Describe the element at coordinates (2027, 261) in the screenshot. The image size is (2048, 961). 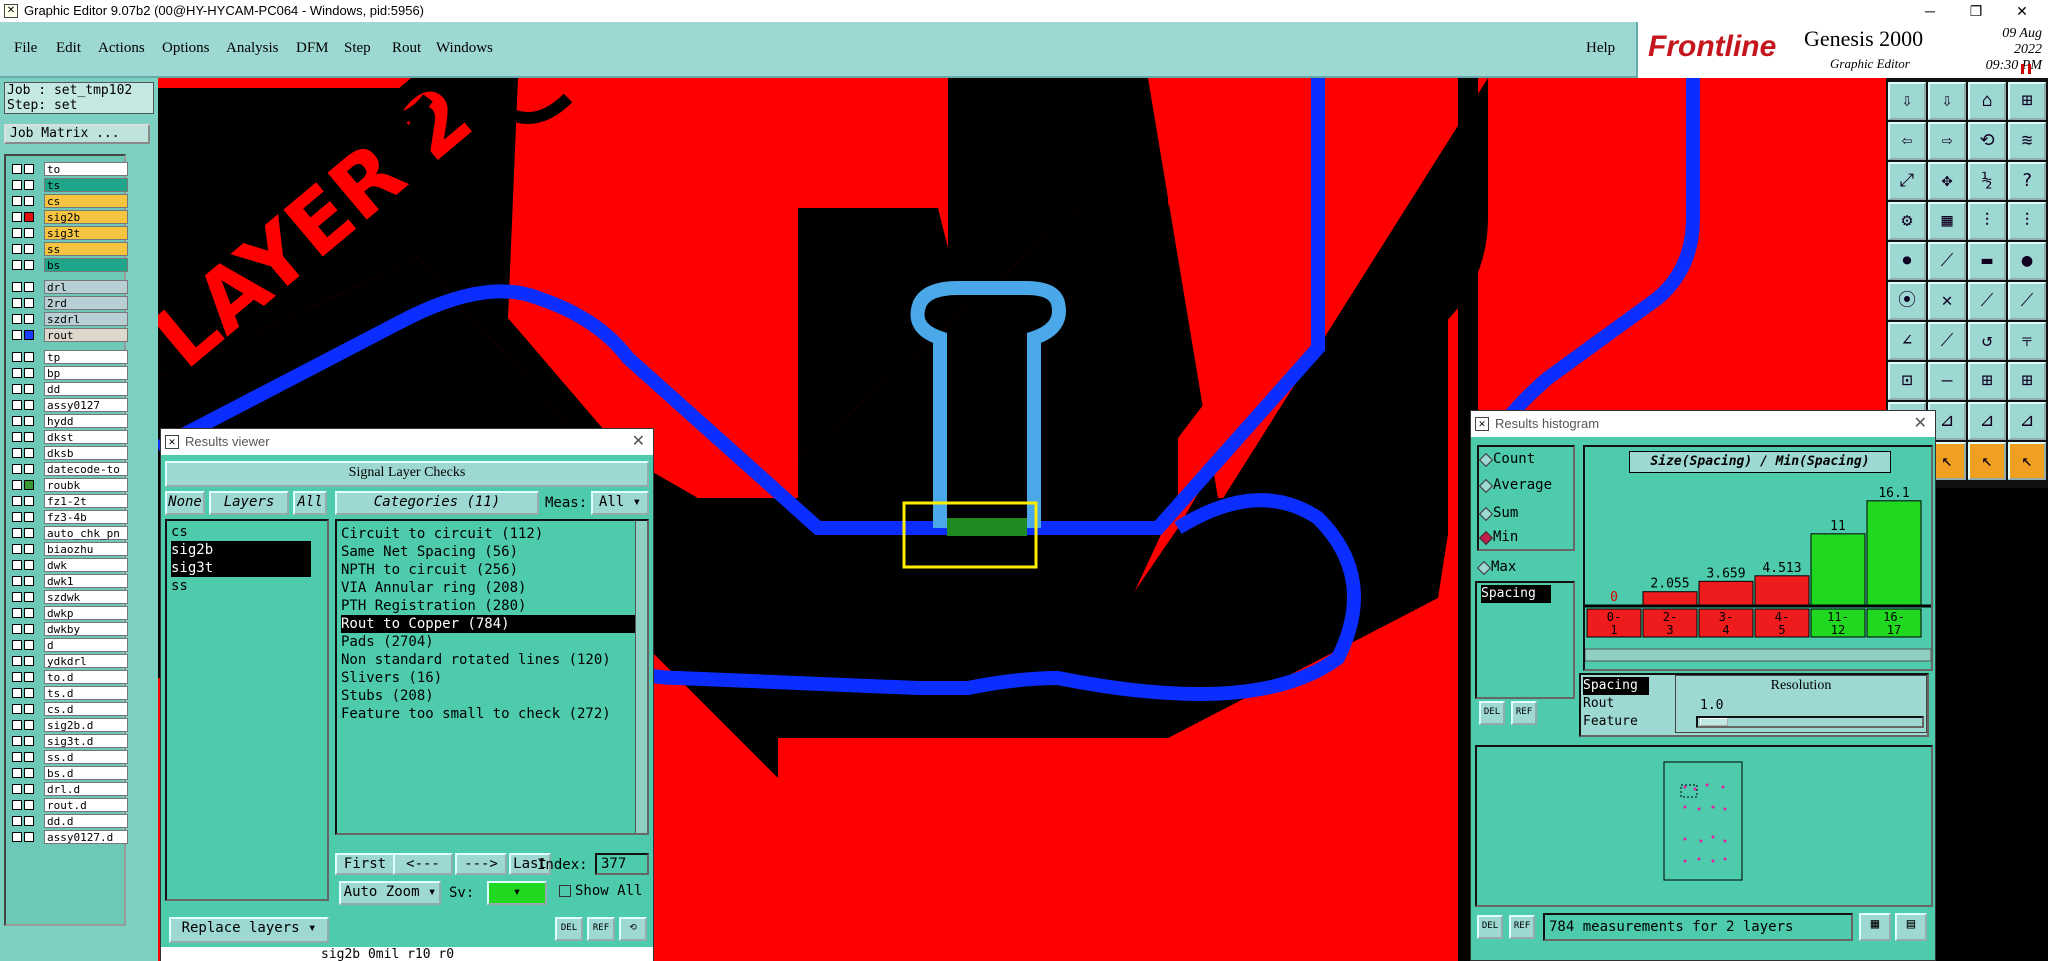
I see `tool-button-20-icon: ●` at that location.